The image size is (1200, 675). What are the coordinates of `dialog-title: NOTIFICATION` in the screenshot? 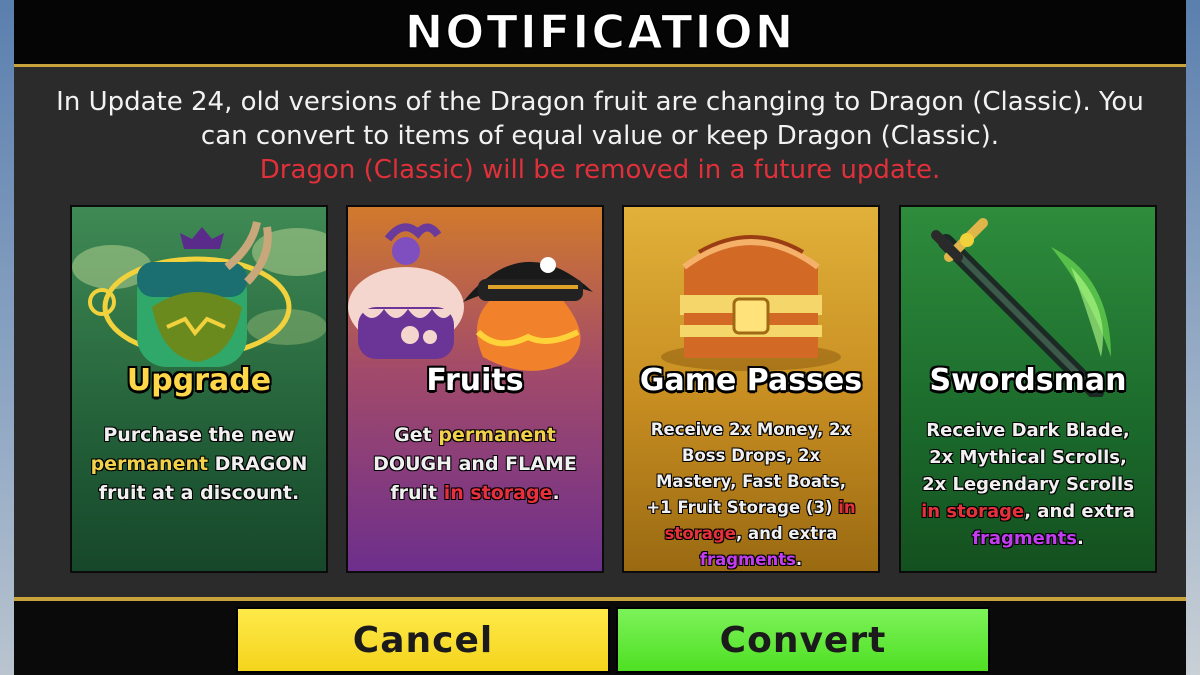 It's located at (600, 32).